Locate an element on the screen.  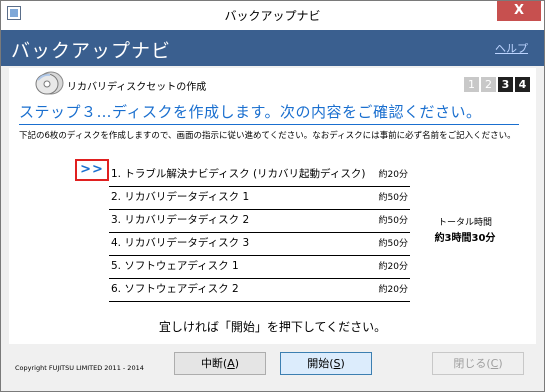
interrupt-button: 中断(A) is located at coordinates (220, 363).